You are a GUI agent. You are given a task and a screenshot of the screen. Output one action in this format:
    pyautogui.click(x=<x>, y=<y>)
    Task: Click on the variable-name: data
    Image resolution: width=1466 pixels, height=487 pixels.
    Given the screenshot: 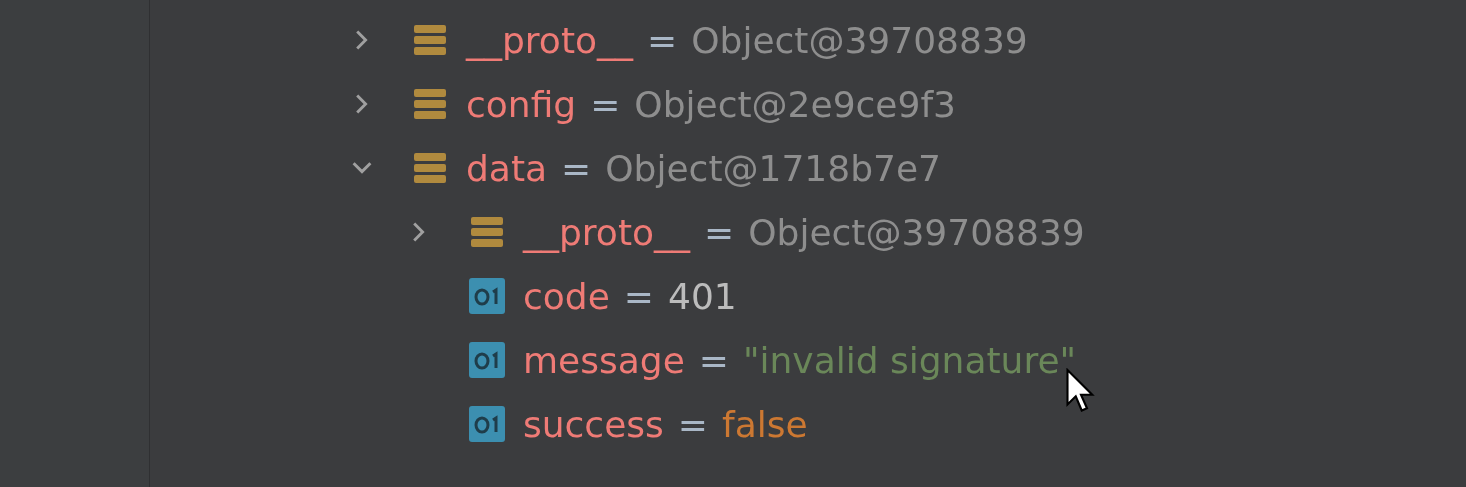 What is the action you would take?
    pyautogui.click(x=507, y=168)
    